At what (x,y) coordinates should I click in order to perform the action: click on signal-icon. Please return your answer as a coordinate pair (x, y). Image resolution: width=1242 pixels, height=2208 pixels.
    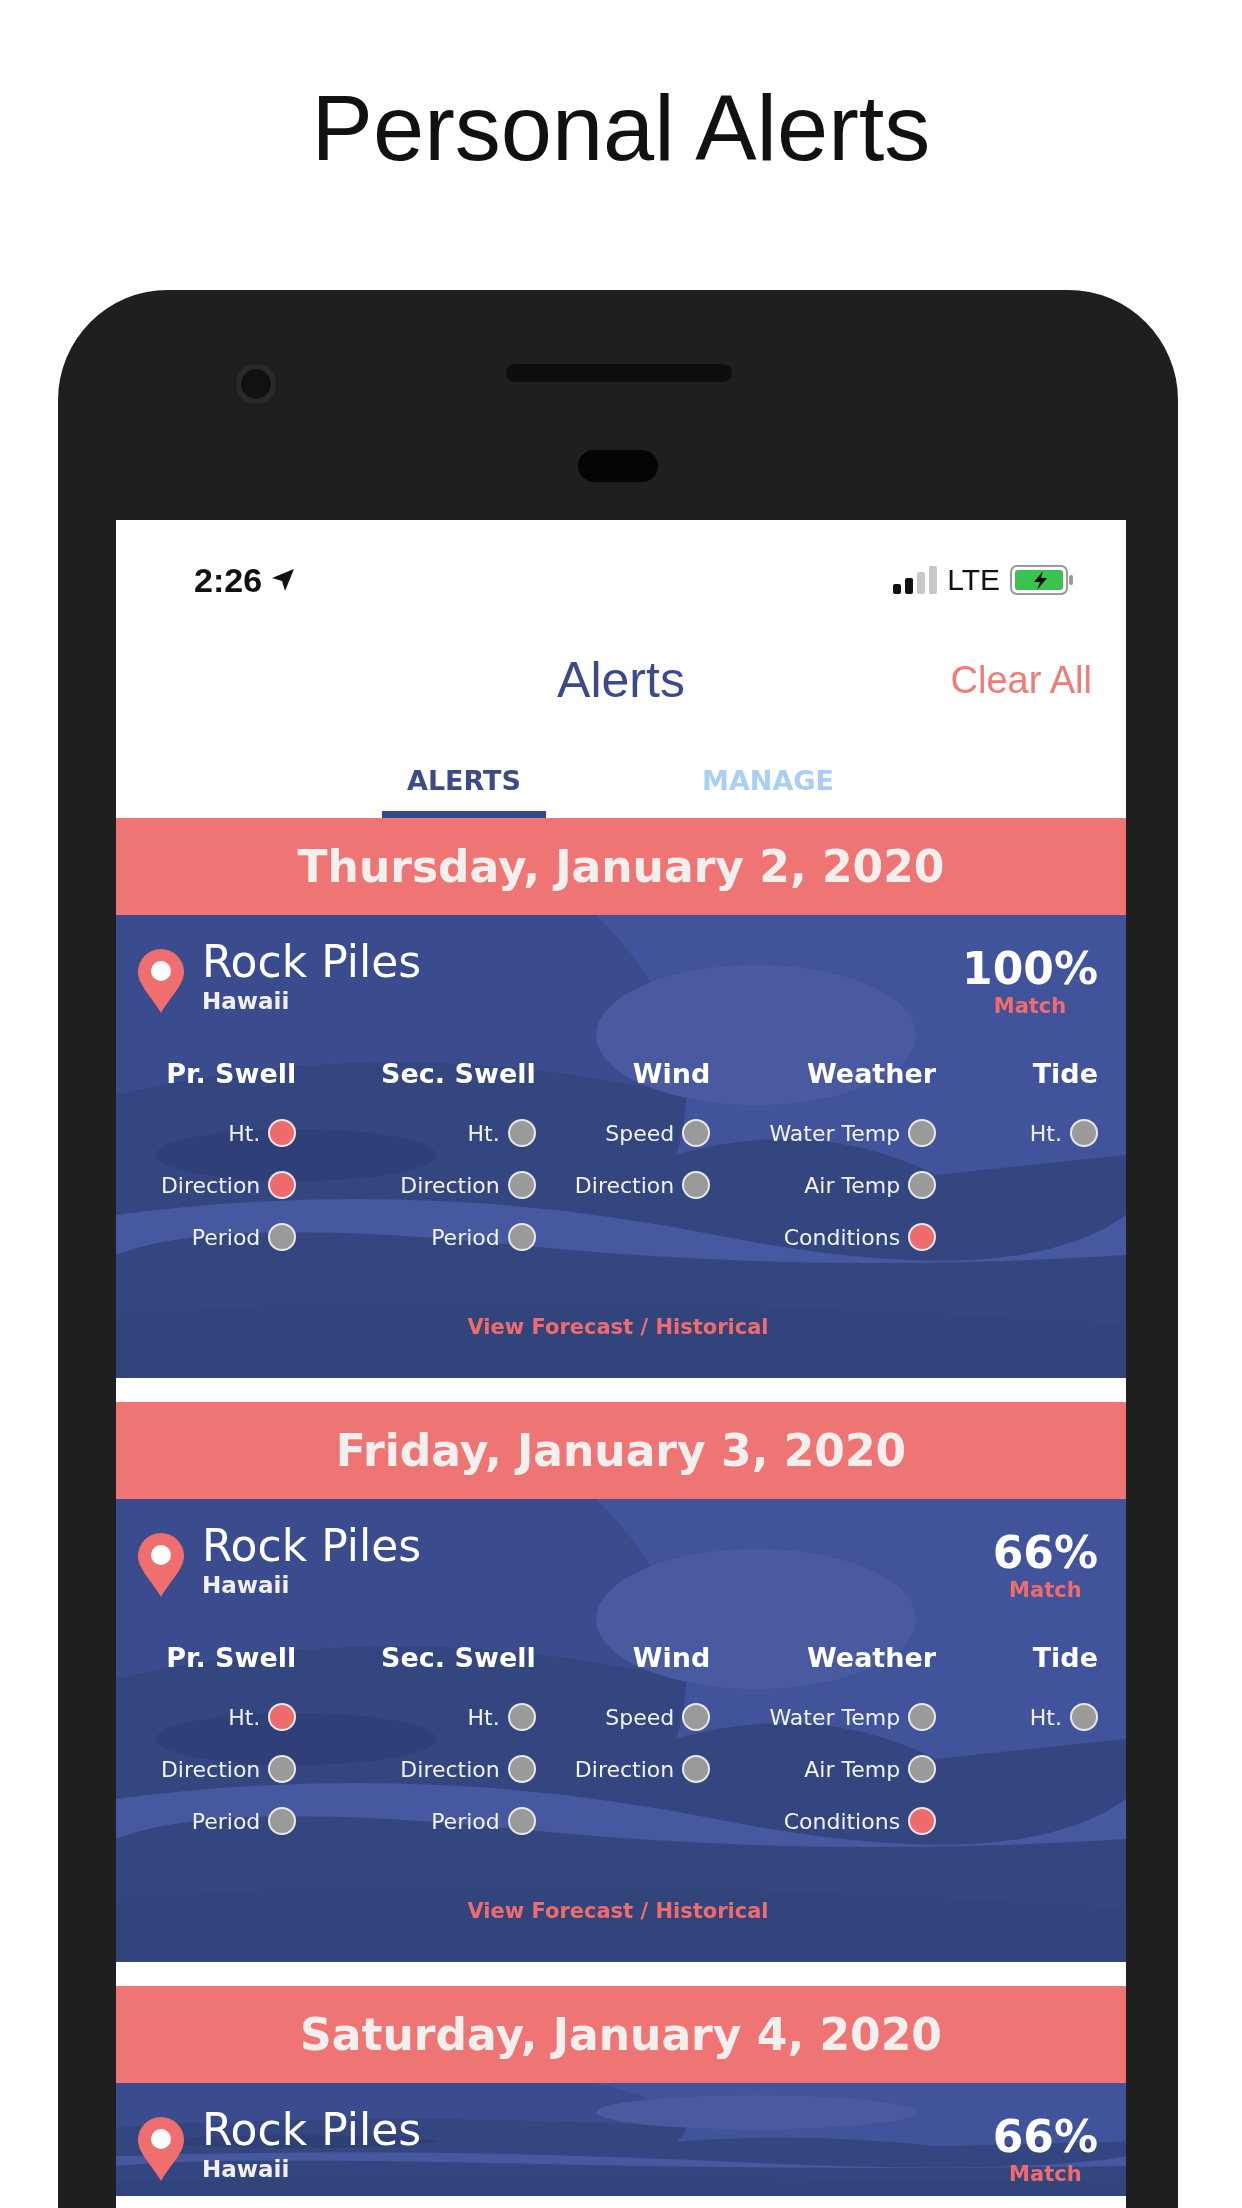
    Looking at the image, I should click on (915, 580).